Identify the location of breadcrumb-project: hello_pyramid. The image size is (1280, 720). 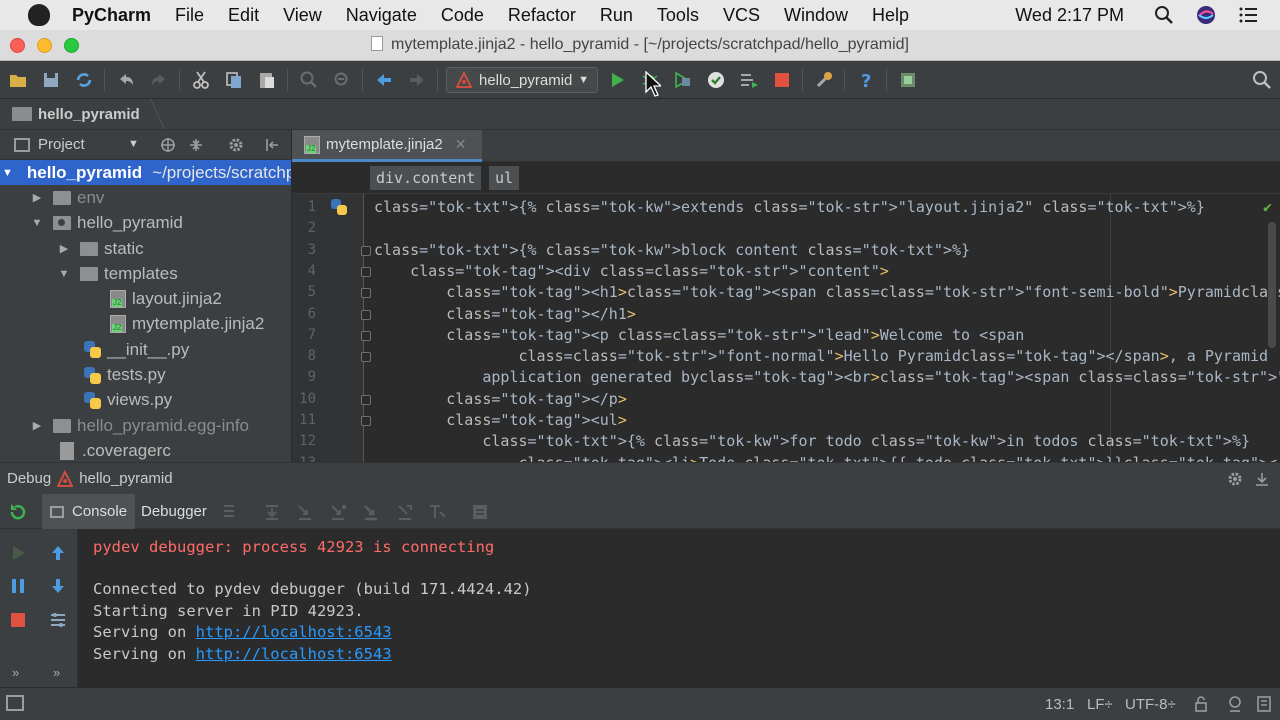
(89, 114).